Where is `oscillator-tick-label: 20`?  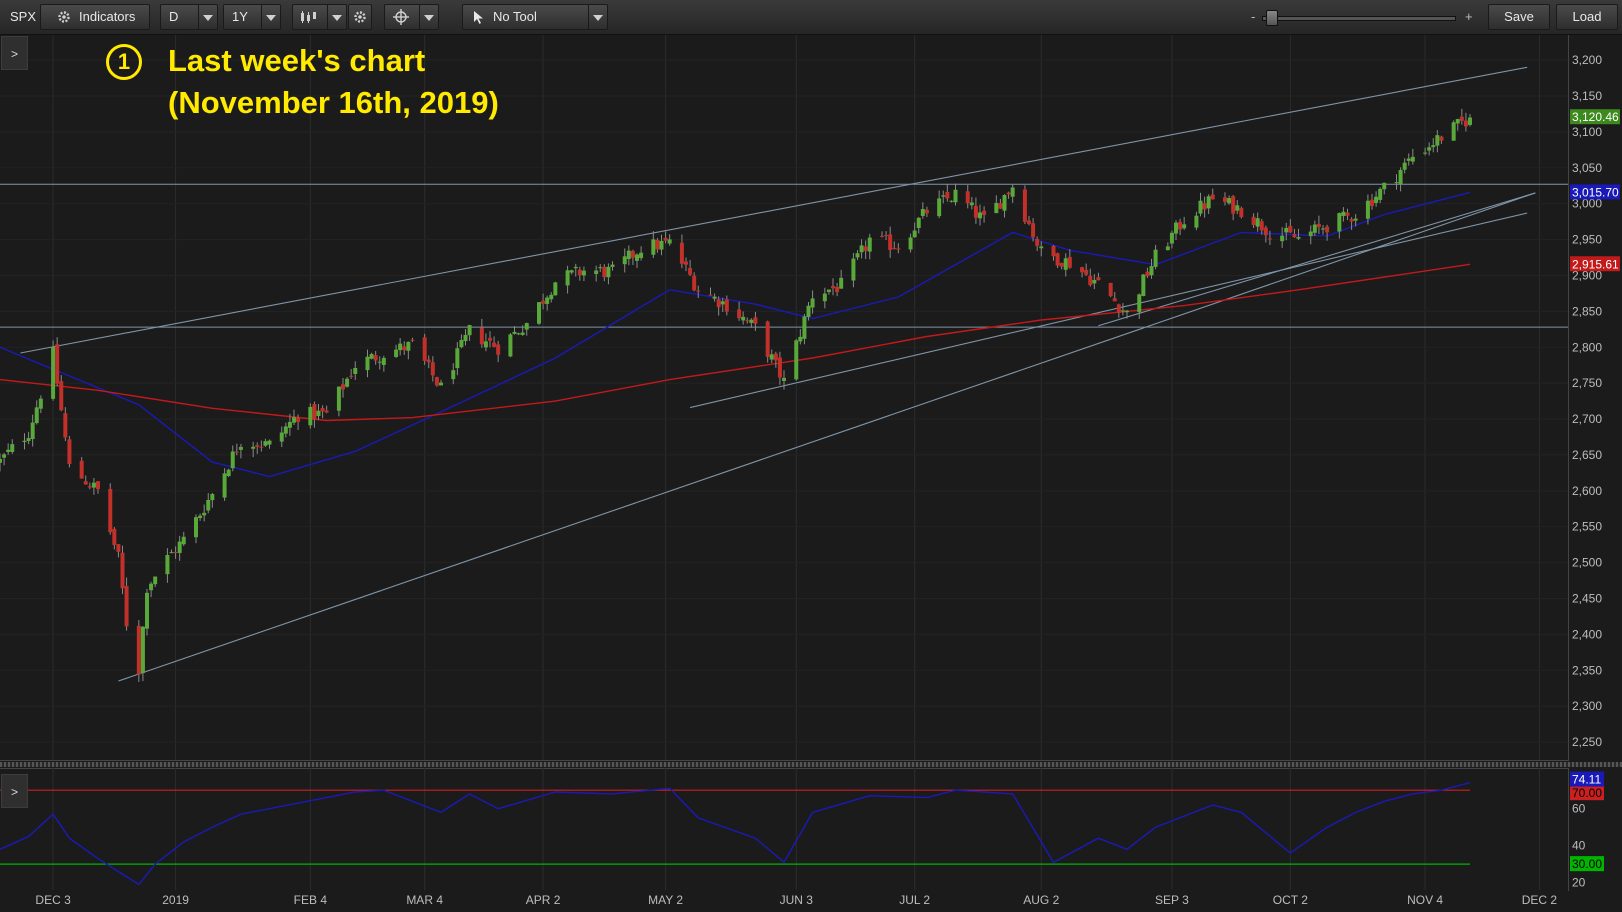
oscillator-tick-label: 20 is located at coordinates (1579, 883).